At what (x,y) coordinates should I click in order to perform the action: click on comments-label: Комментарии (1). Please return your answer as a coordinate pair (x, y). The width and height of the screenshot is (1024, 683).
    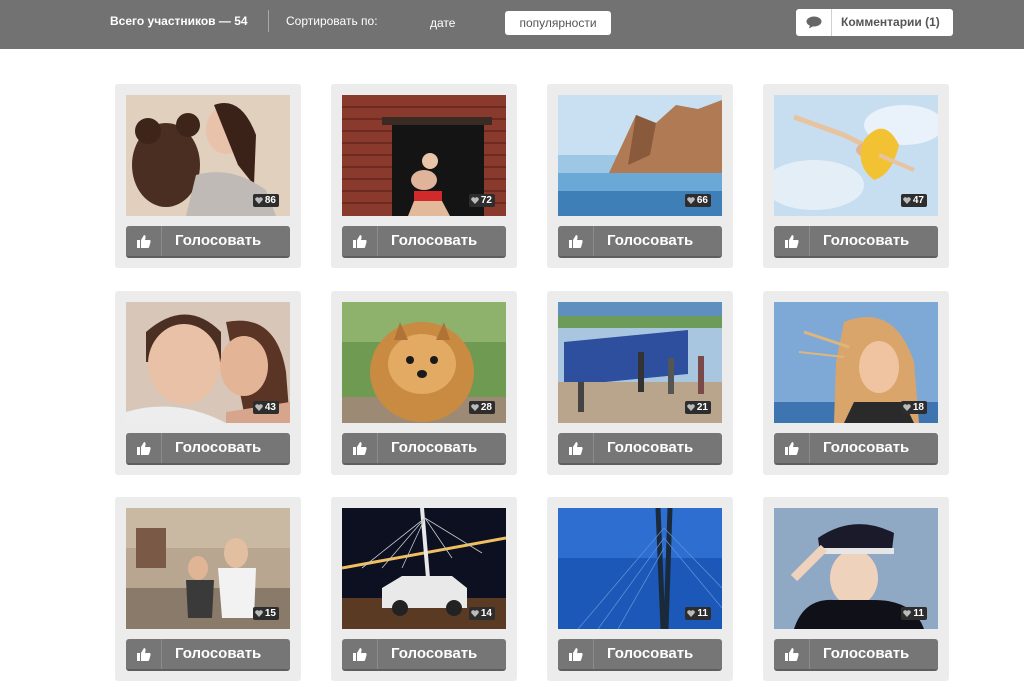
    Looking at the image, I should click on (890, 22).